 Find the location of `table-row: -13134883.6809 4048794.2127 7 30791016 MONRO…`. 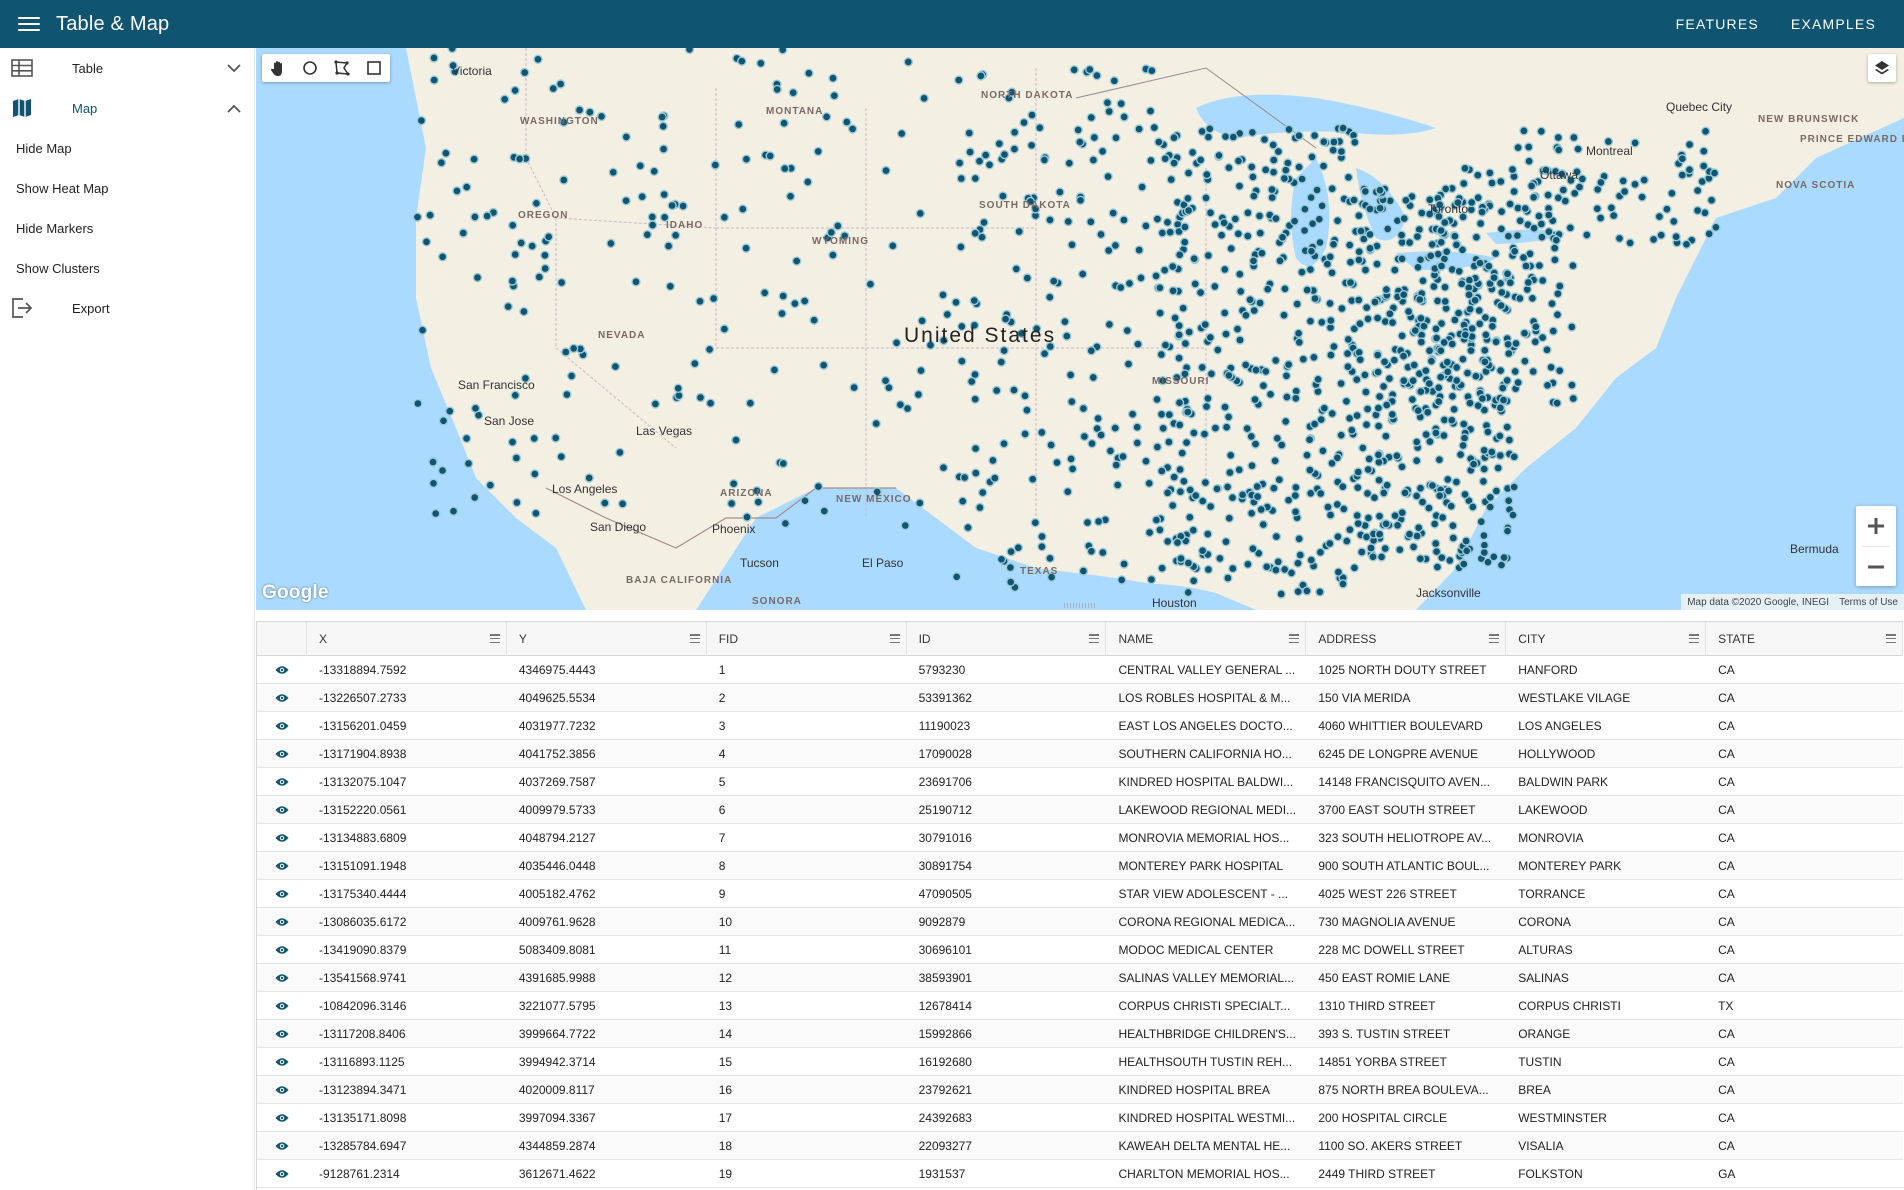

table-row: -13134883.6809 4048794.2127 7 30791016 MONRO… is located at coordinates (1080, 838).